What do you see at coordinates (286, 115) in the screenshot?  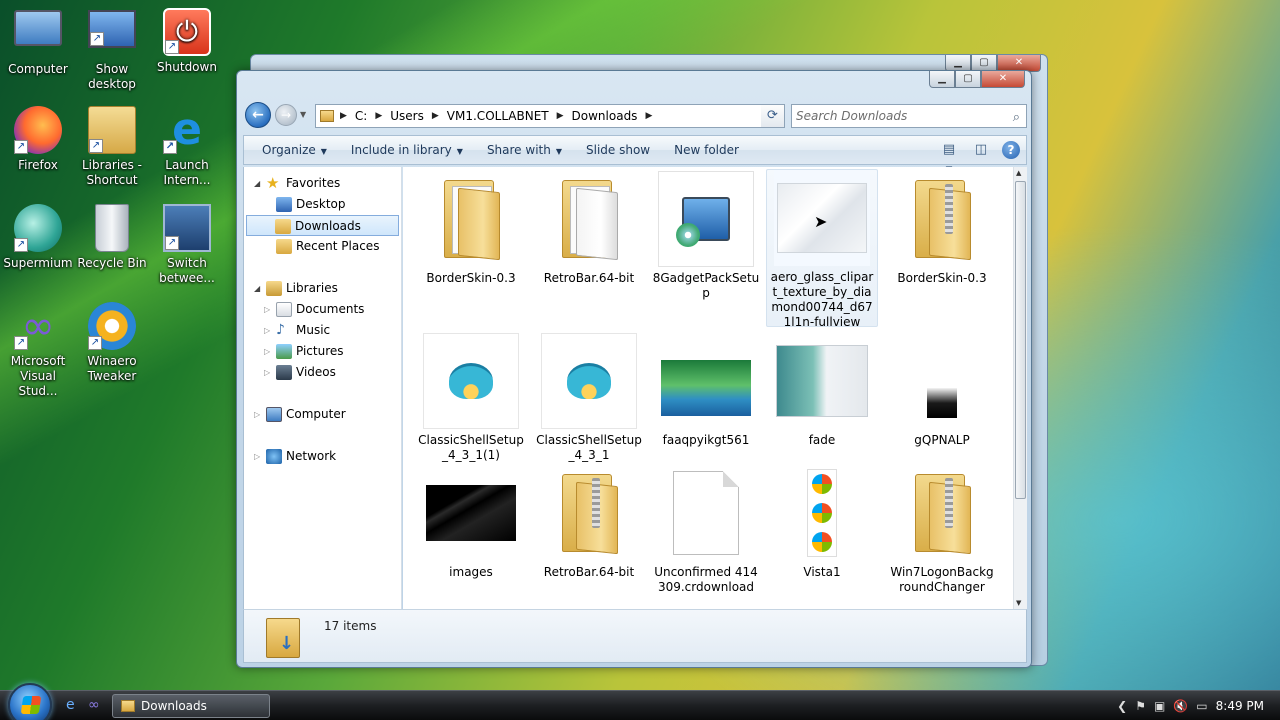 I see `forward-button: →` at bounding box center [286, 115].